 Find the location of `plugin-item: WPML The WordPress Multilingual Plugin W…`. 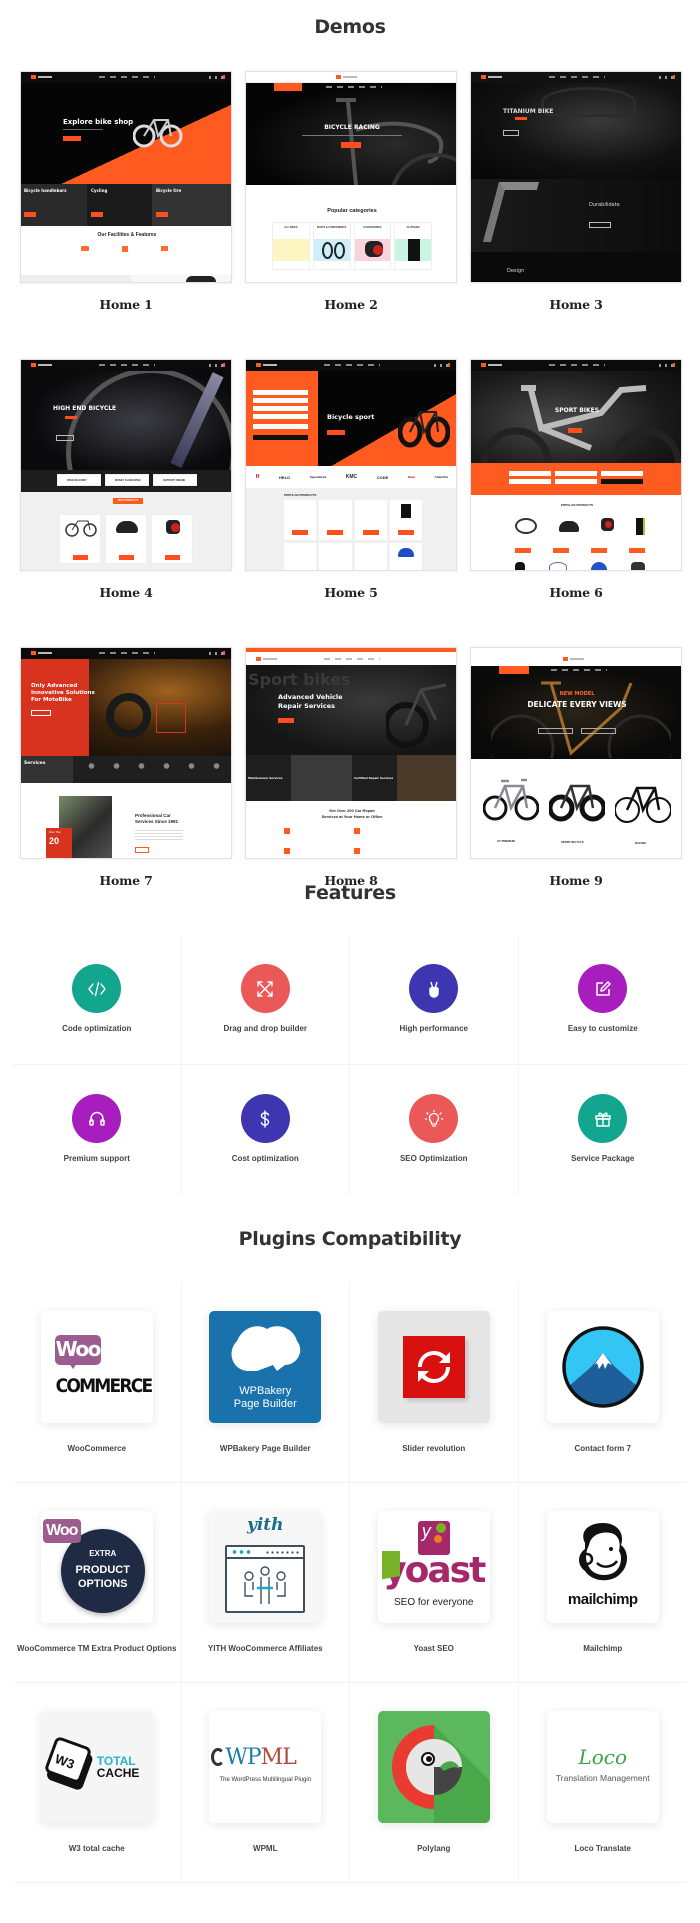

plugin-item: WPML The WordPress Multilingual Plugin W… is located at coordinates (265, 1783).